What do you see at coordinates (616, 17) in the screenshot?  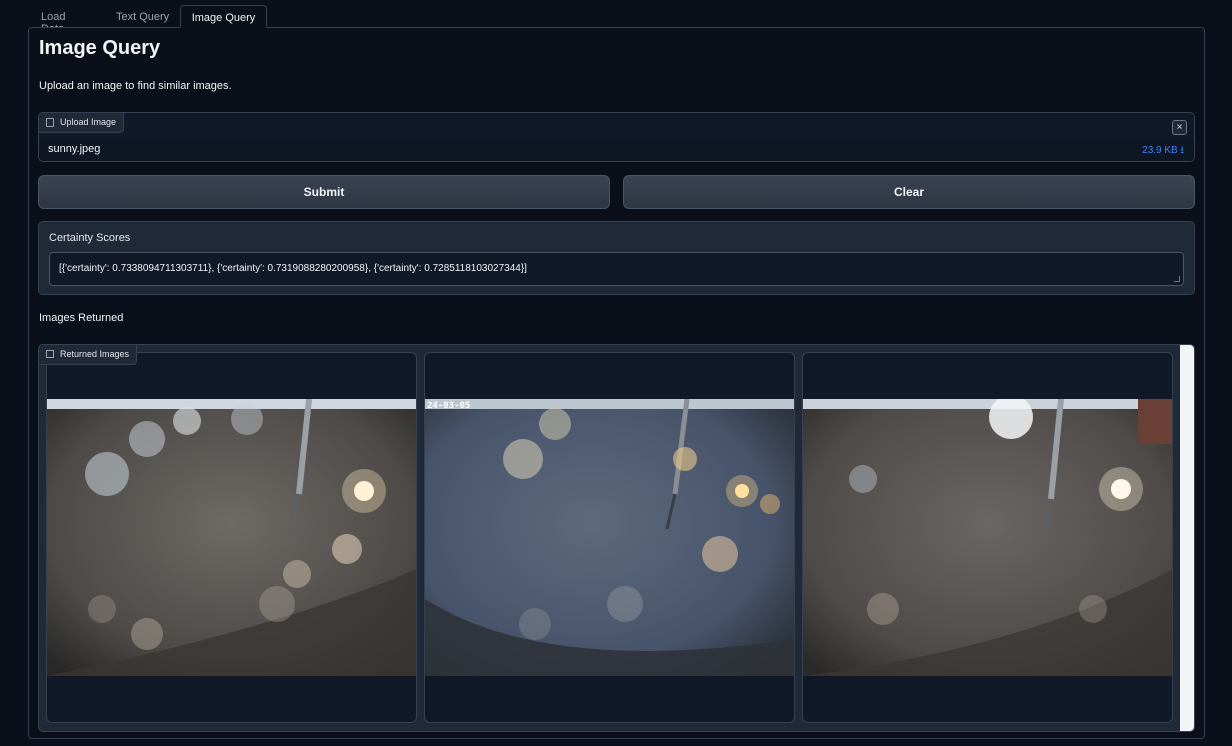 I see `tab-bar: Load Data Text Query Image Query` at bounding box center [616, 17].